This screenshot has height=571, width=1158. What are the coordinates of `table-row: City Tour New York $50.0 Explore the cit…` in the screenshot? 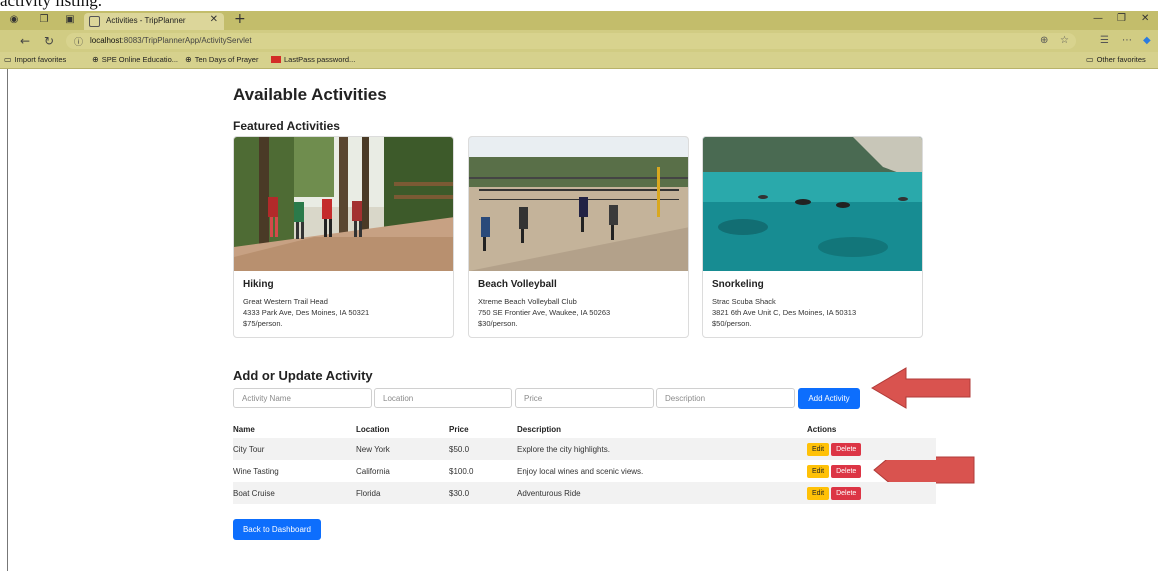 It's located at (584, 449).